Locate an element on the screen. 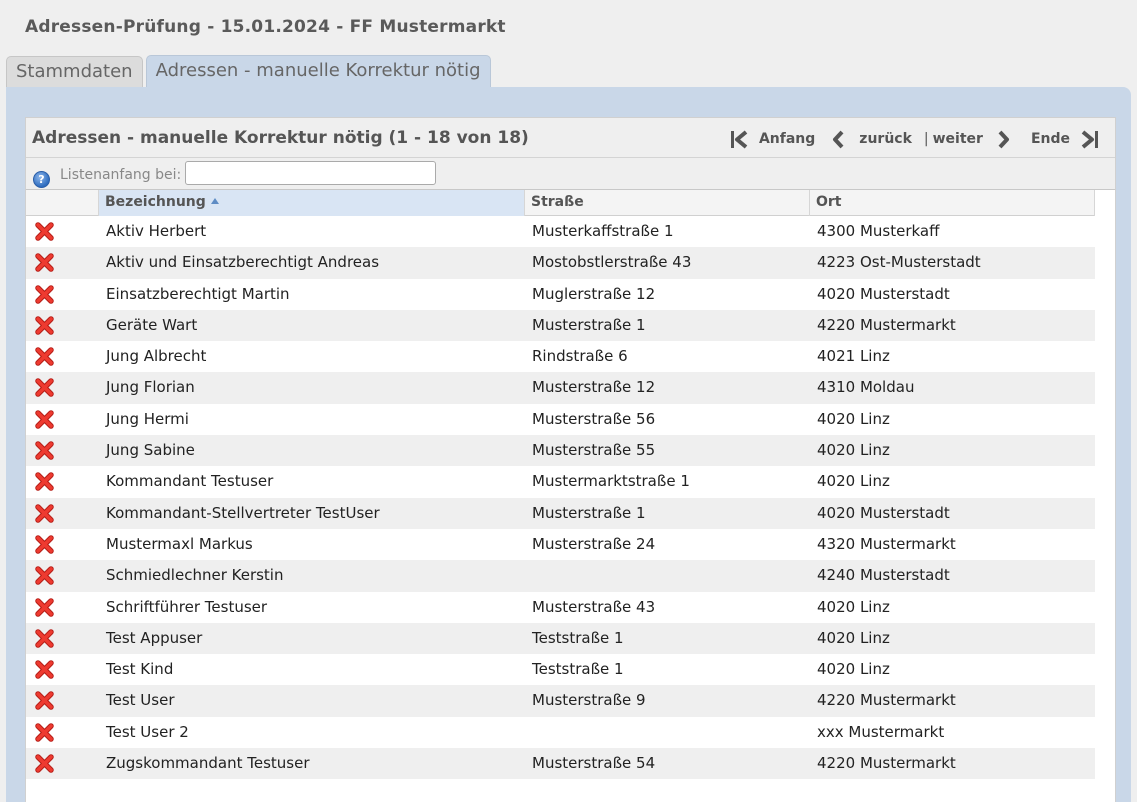 The image size is (1137, 802). first-page-link: Anfang is located at coordinates (787, 139).